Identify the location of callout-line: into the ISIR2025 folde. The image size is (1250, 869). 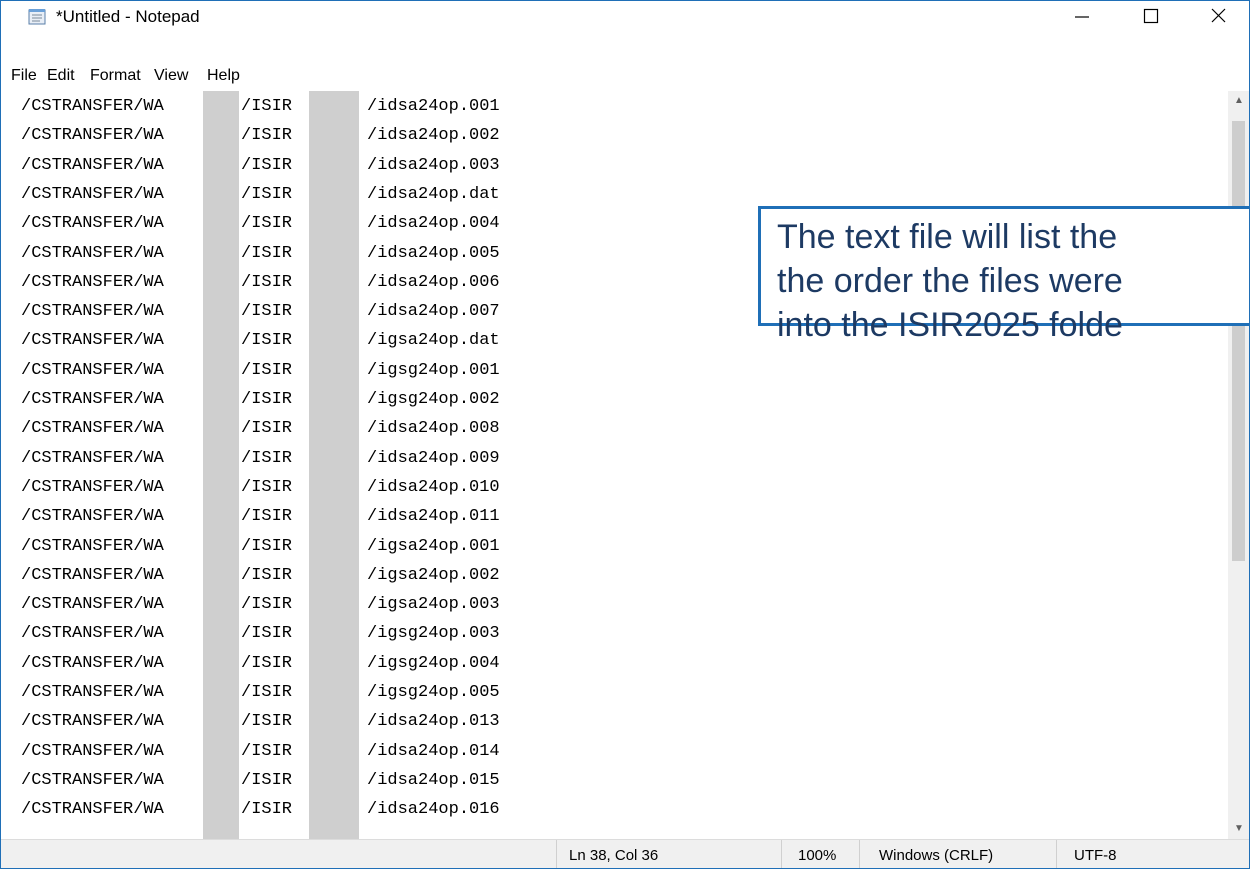
(950, 325).